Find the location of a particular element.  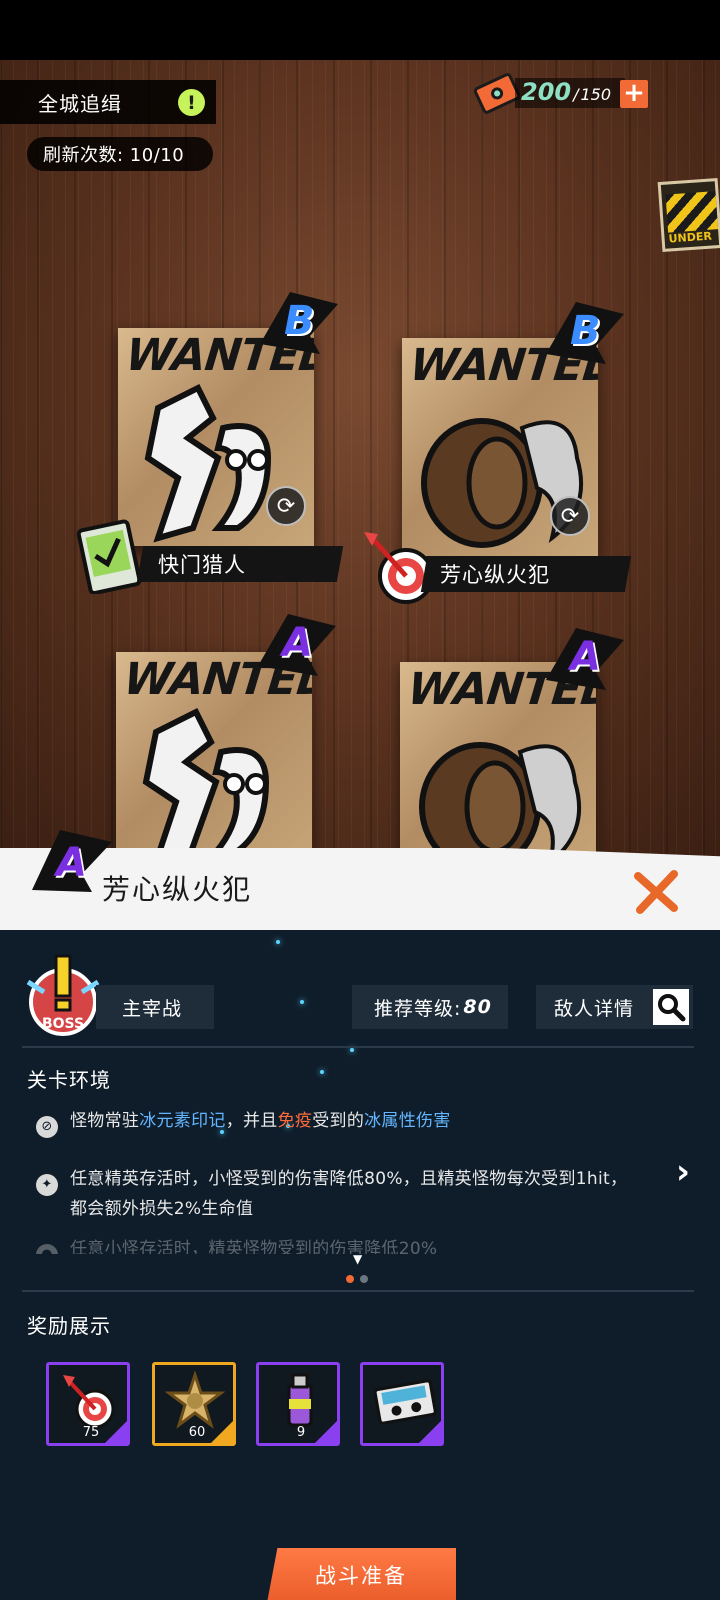

ticket-max: 150 is located at coordinates (596, 94).